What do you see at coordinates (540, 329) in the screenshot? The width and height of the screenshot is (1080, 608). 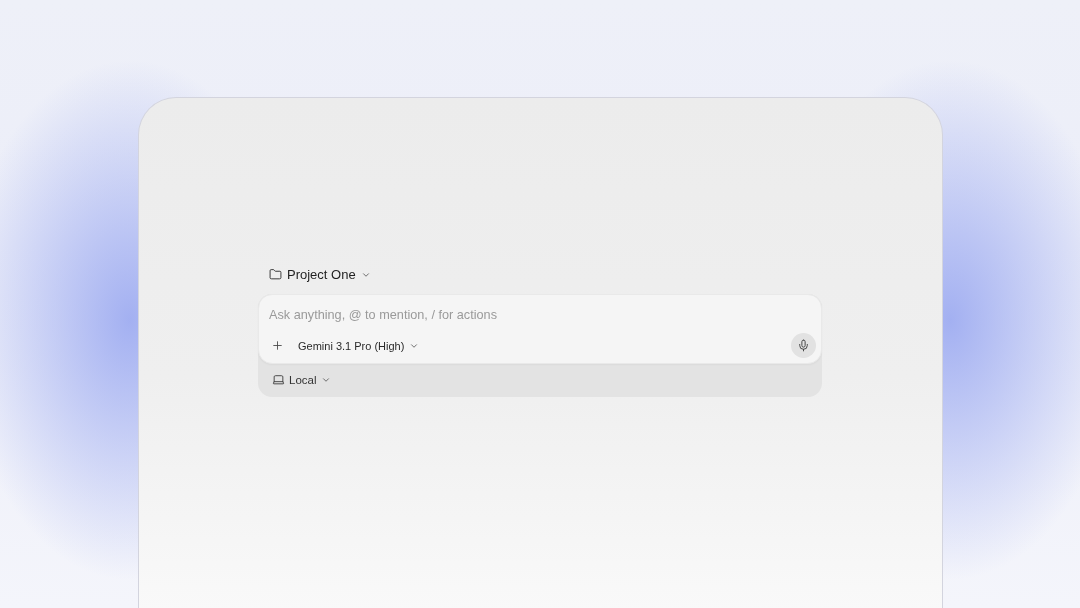 I see `message-field: Ask anything, @ to mention, / for actions Gemini 3.1 Pro (High)` at bounding box center [540, 329].